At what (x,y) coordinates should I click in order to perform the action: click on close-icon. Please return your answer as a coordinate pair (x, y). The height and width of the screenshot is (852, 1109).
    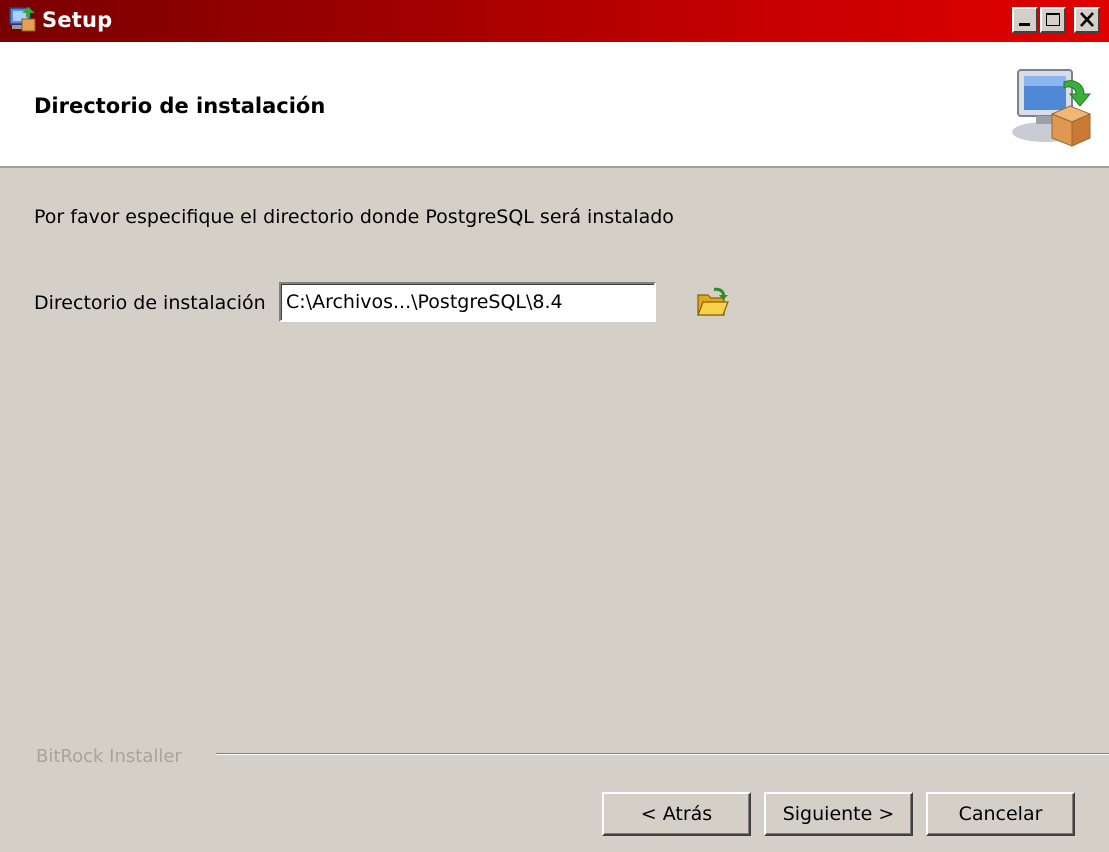
    Looking at the image, I should click on (1087, 19).